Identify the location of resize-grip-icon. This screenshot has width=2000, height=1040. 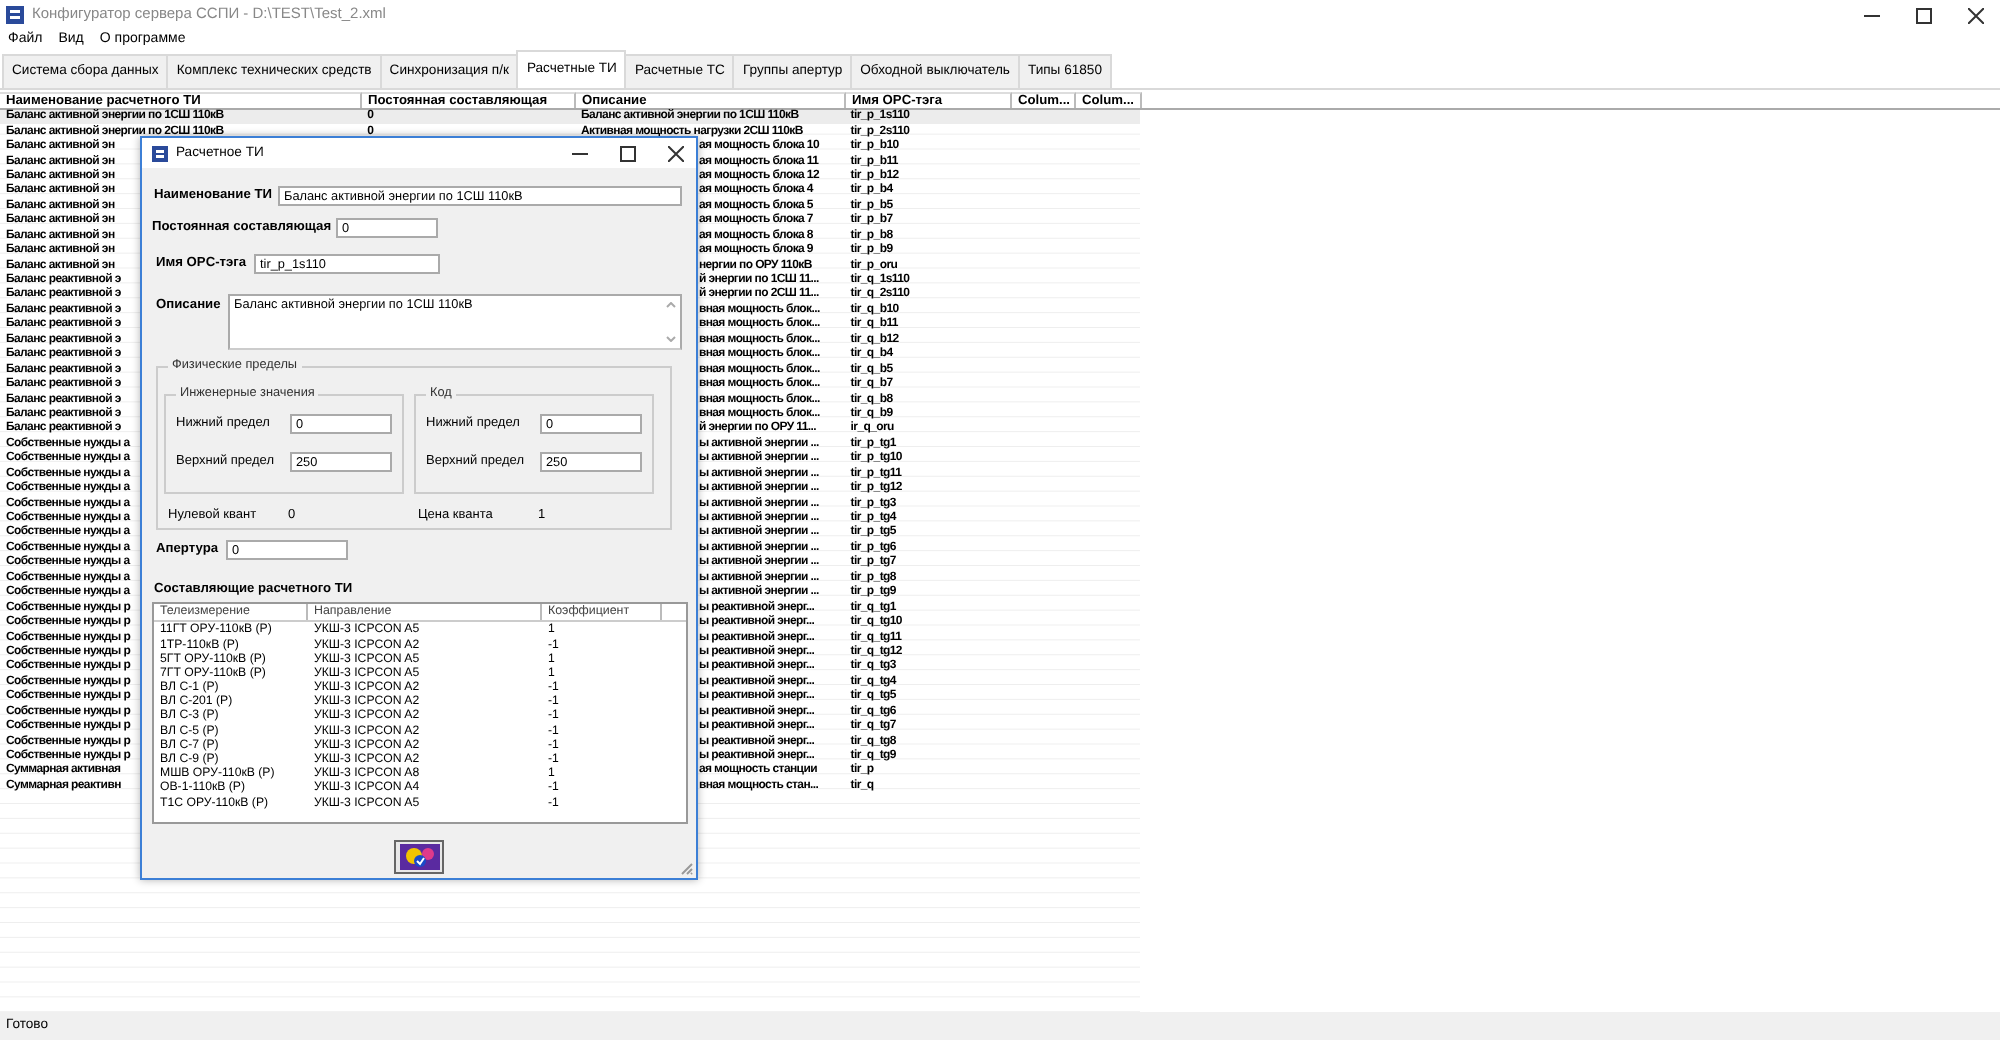
(687, 869).